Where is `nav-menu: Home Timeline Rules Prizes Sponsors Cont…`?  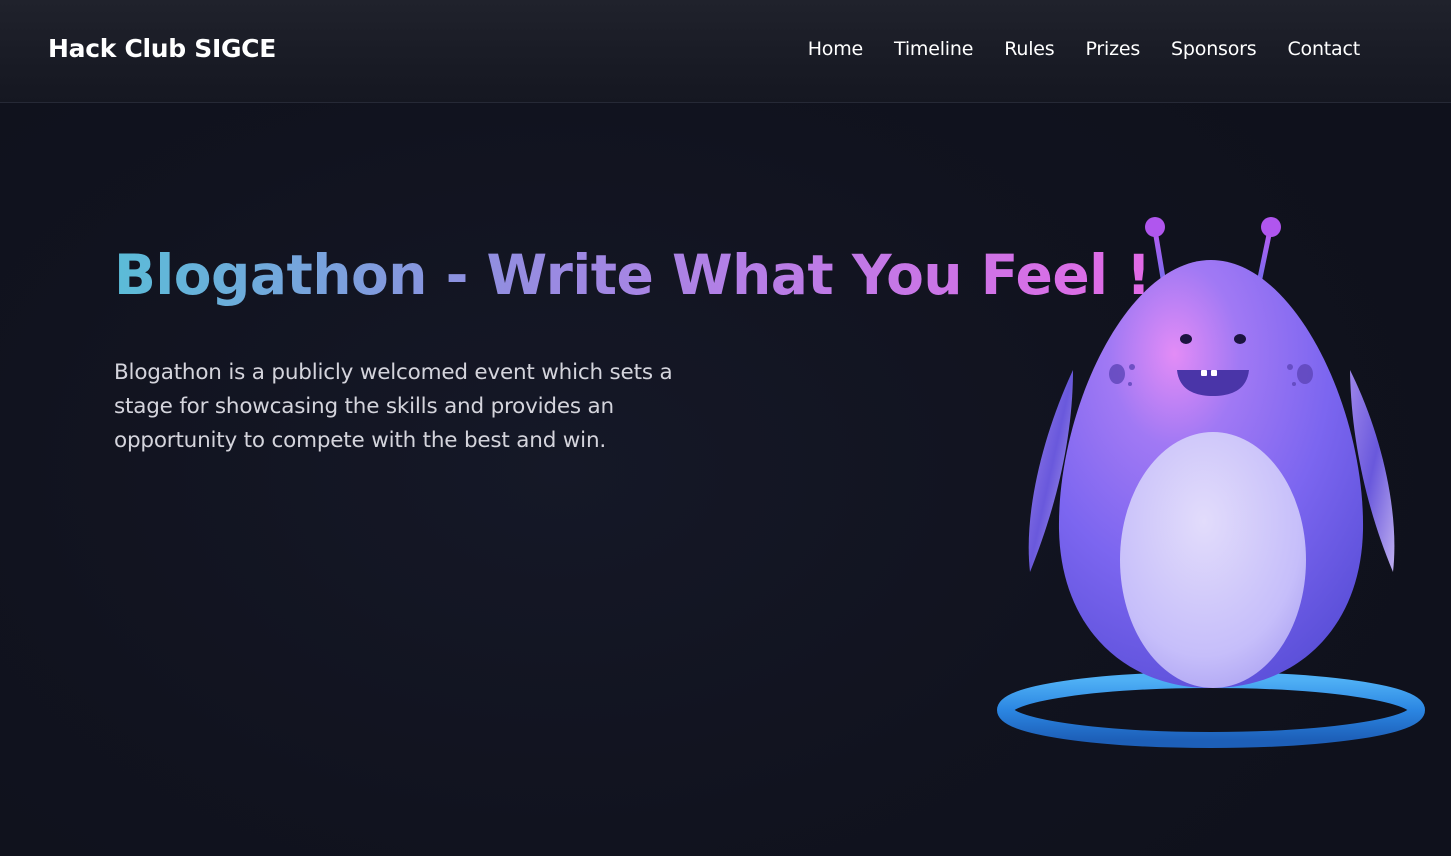
nav-menu: Home Timeline Rules Prizes Sponsors Cont… is located at coordinates (1084, 49).